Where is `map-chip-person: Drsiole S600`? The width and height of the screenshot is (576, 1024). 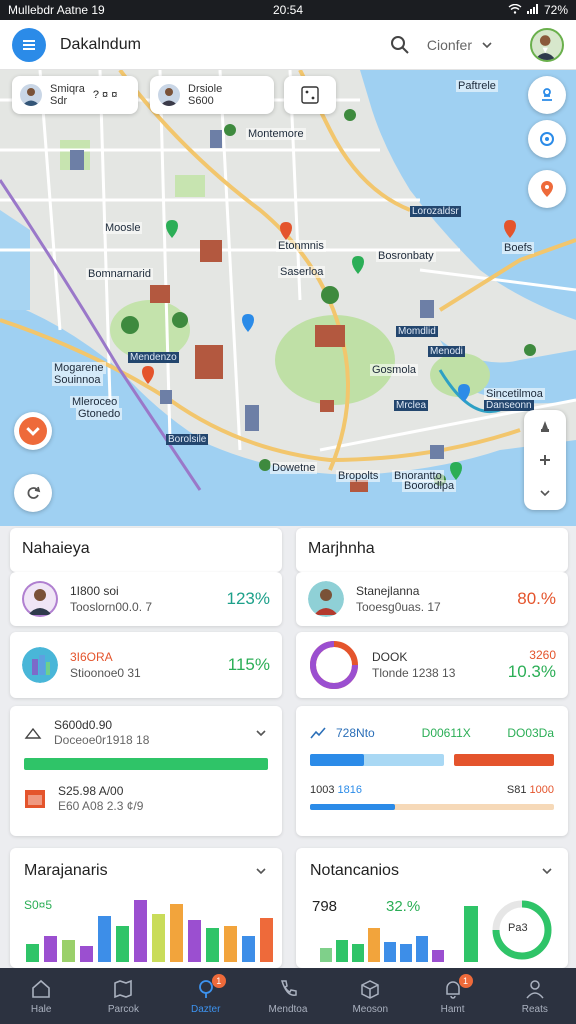 map-chip-person: Drsiole S600 is located at coordinates (212, 95).